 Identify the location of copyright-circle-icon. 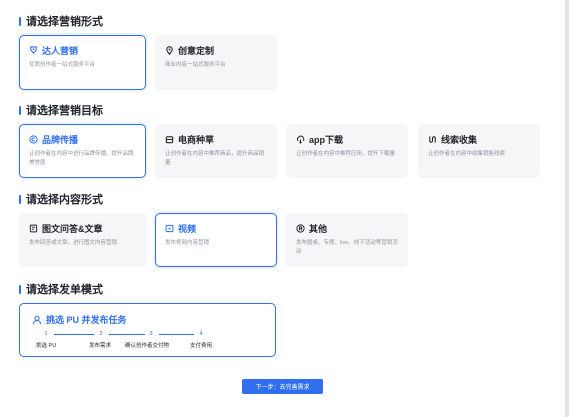
(33, 139).